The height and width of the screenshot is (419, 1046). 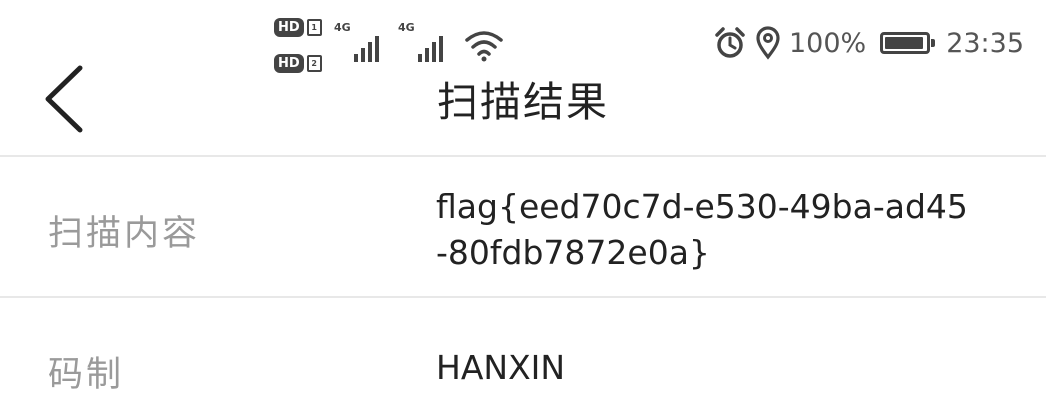 What do you see at coordinates (523, 156) in the screenshot?
I see `divider-top` at bounding box center [523, 156].